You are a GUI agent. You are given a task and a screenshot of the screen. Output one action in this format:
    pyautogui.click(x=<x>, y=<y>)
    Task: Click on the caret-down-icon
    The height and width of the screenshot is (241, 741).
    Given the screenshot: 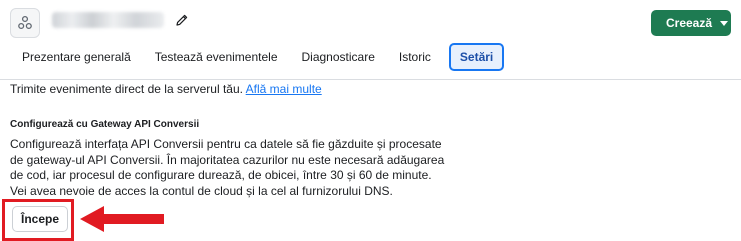 What is the action you would take?
    pyautogui.click(x=724, y=23)
    